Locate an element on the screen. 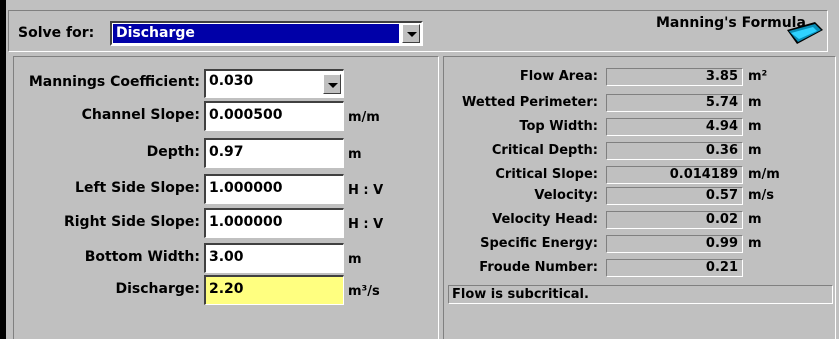 The width and height of the screenshot is (839, 339). discharge-label: Discharge: is located at coordinates (158, 289).